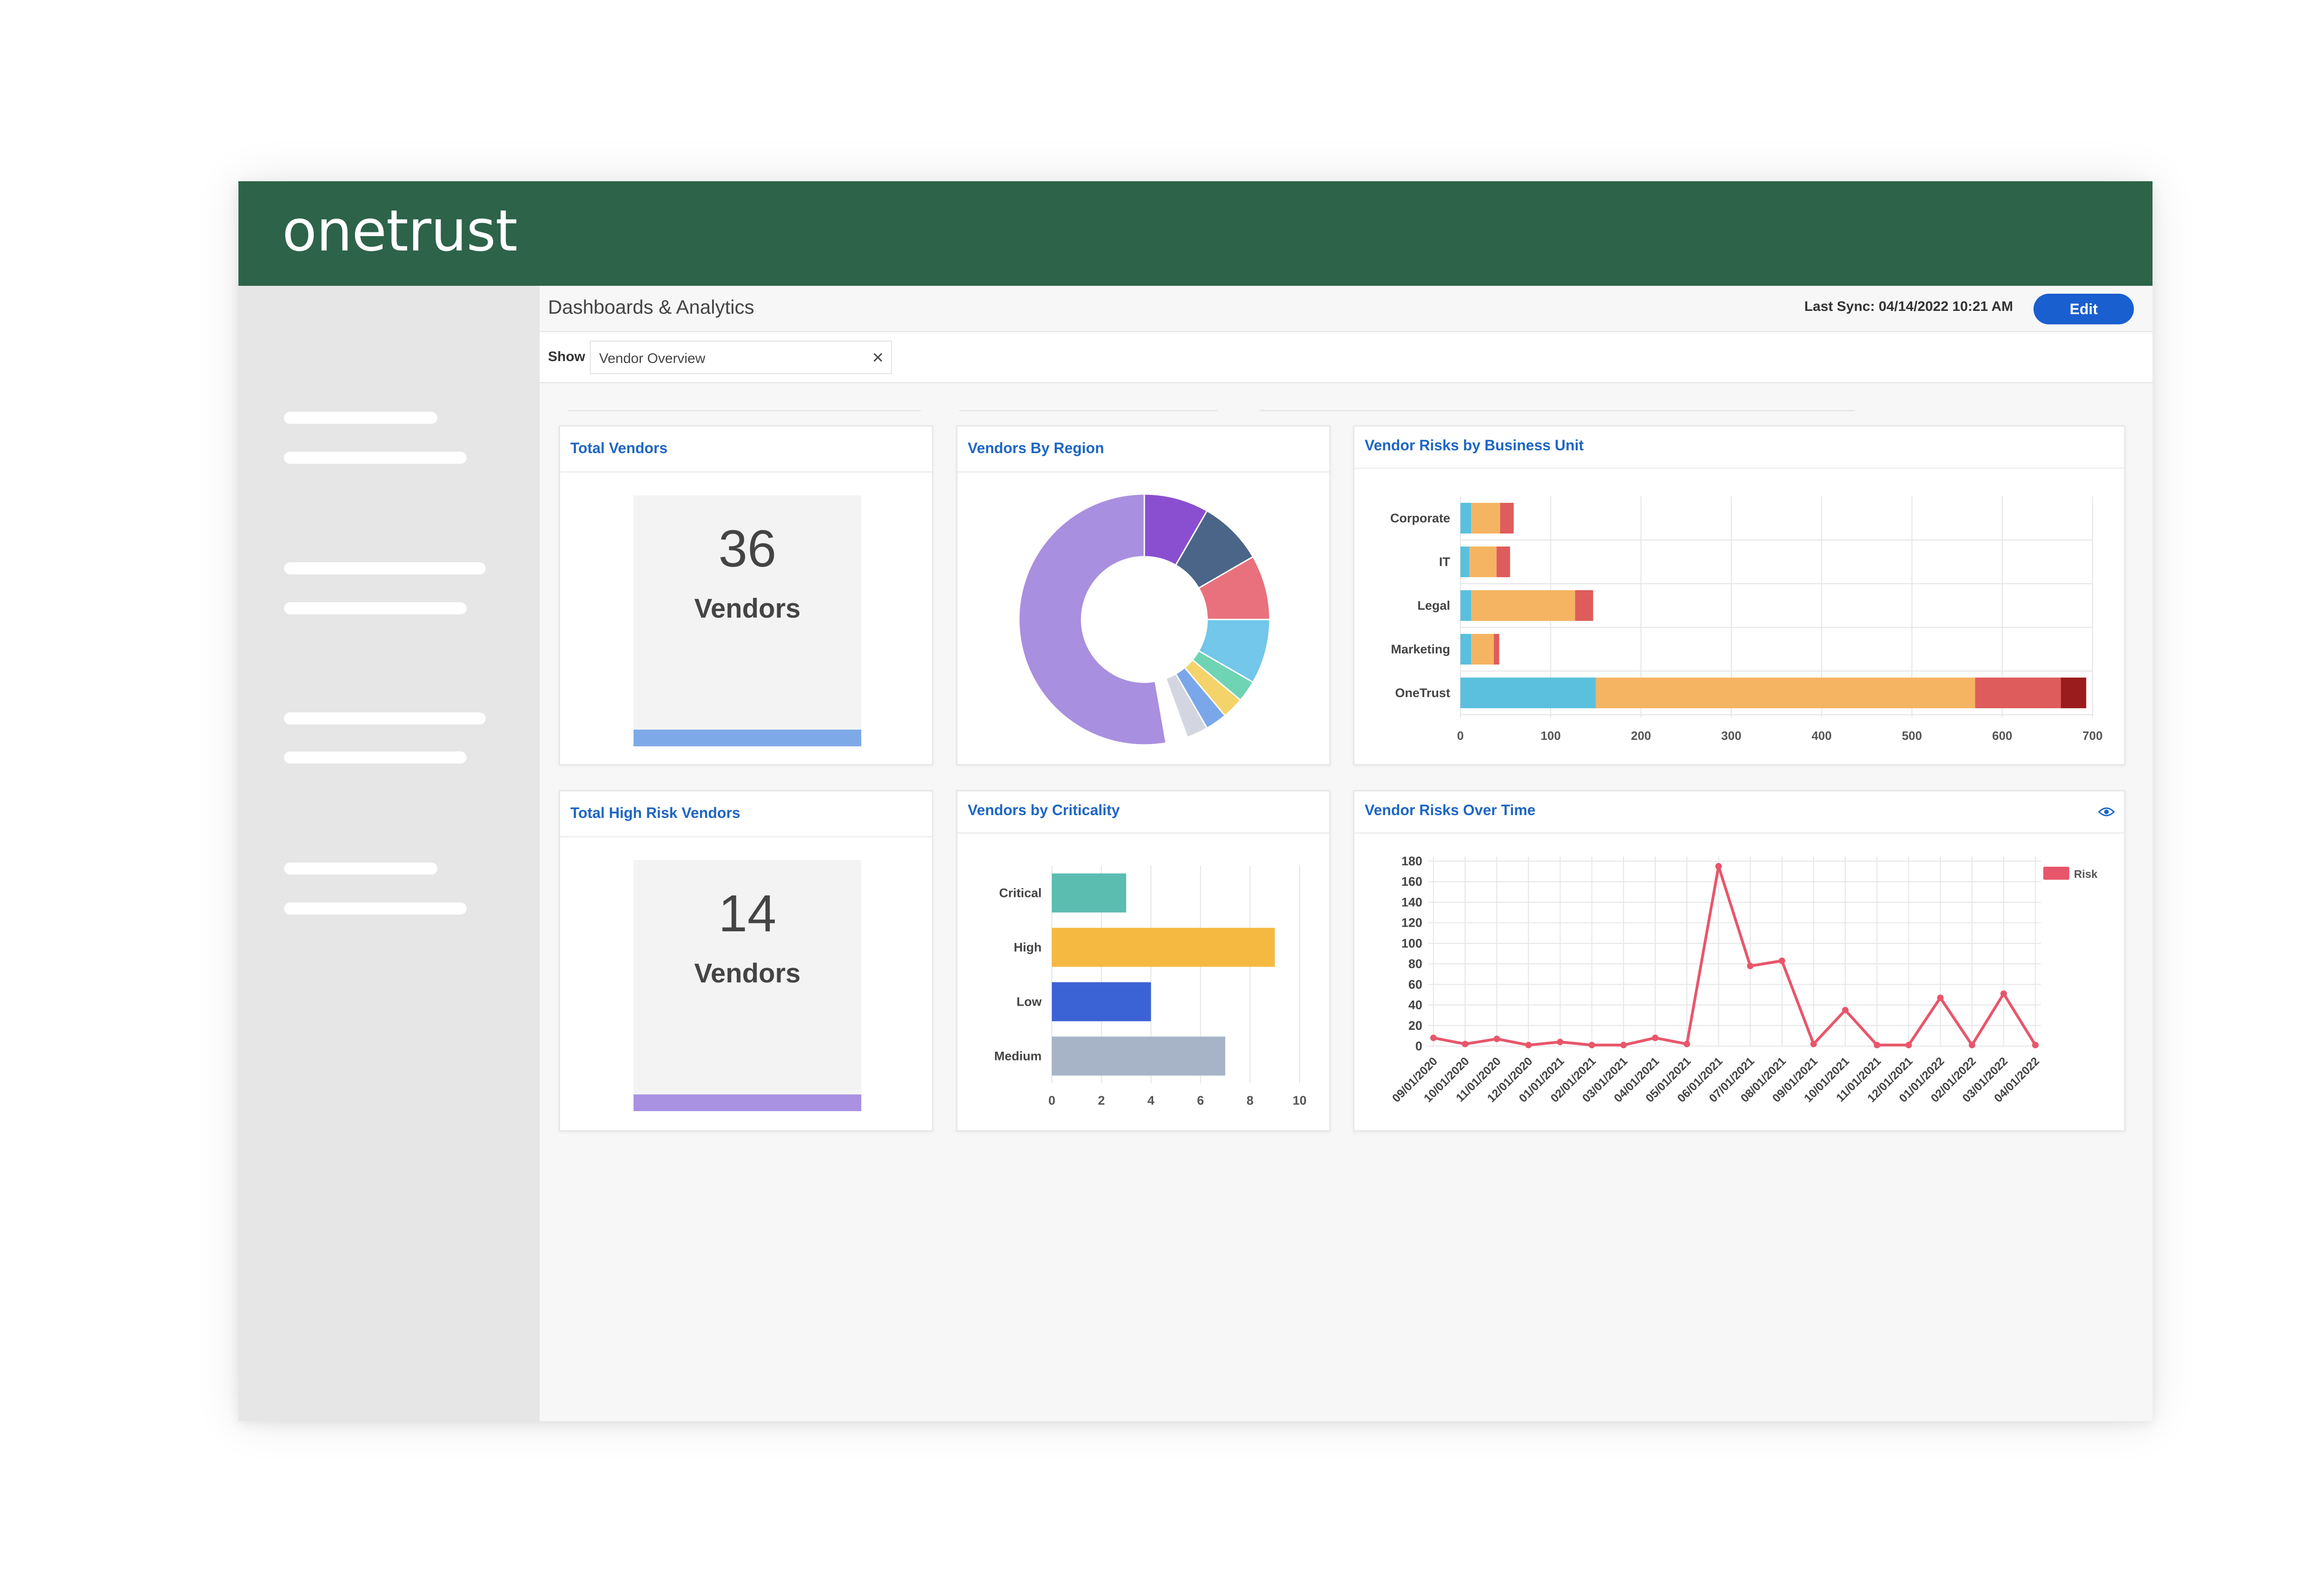 The width and height of the screenshot is (2324, 1594). What do you see at coordinates (1018, 1056) in the screenshot?
I see `y-tick-label: Medium` at bounding box center [1018, 1056].